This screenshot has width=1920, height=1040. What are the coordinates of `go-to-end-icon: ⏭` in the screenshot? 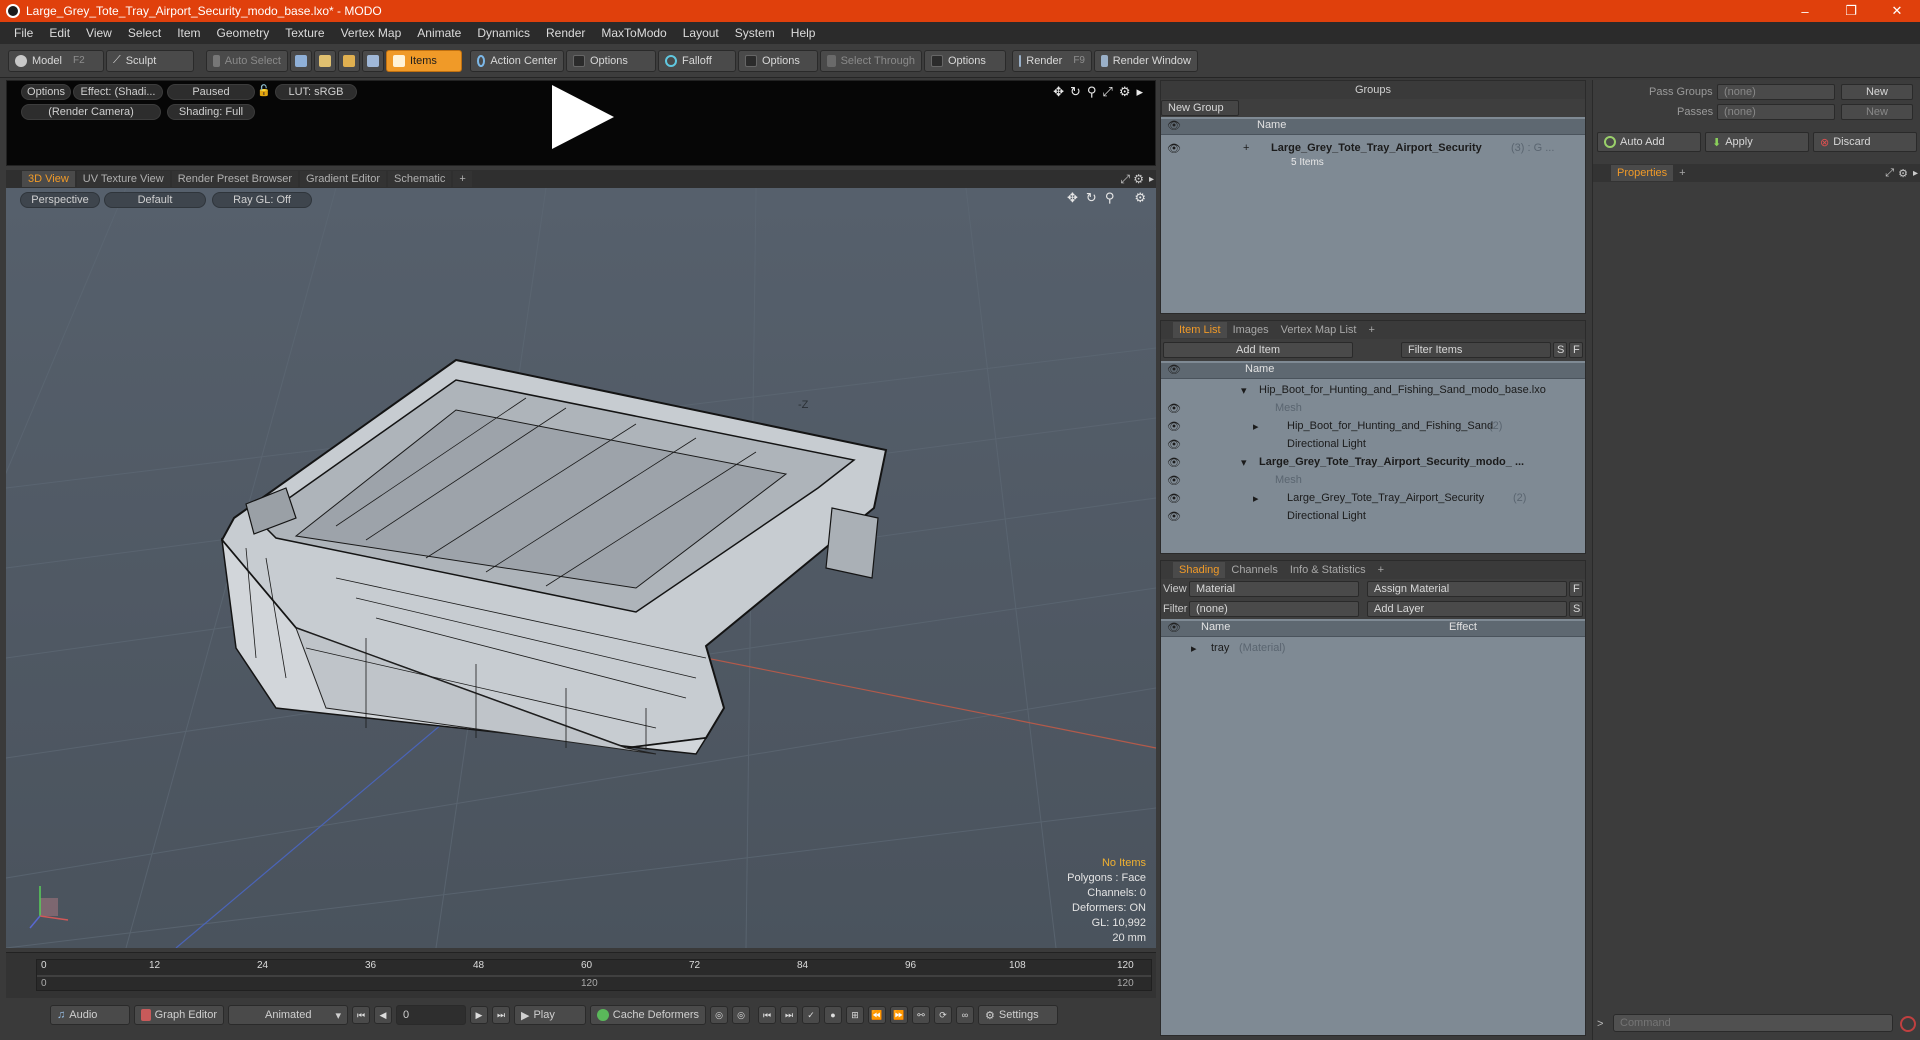 It's located at (501, 1015).